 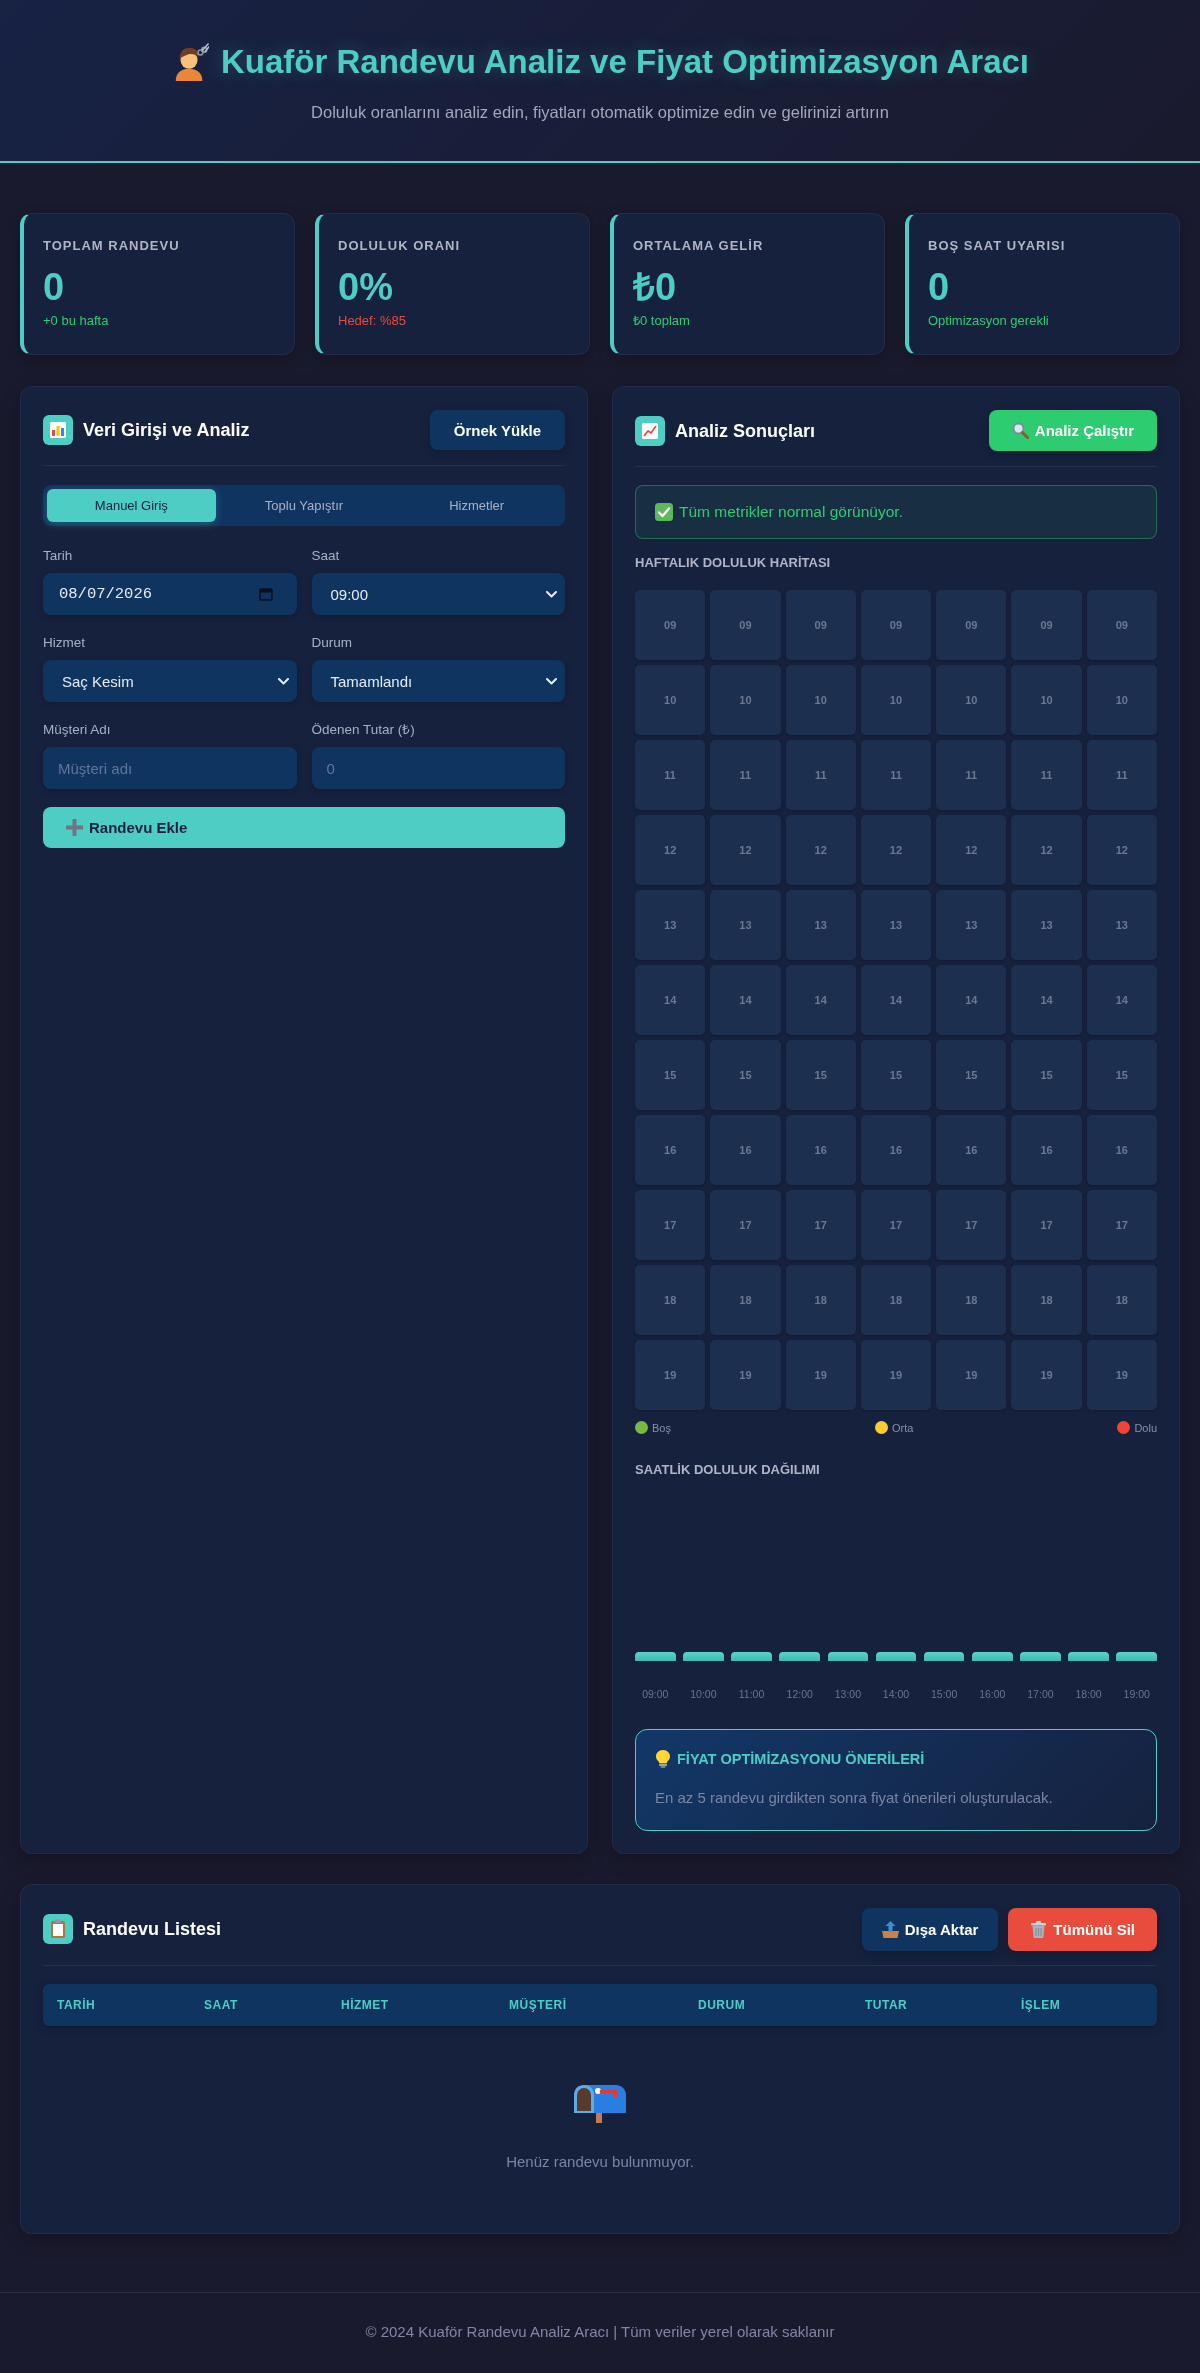 What do you see at coordinates (600, 2161) in the screenshot?
I see `empty-message: Henüz randevu bulunmuyor.` at bounding box center [600, 2161].